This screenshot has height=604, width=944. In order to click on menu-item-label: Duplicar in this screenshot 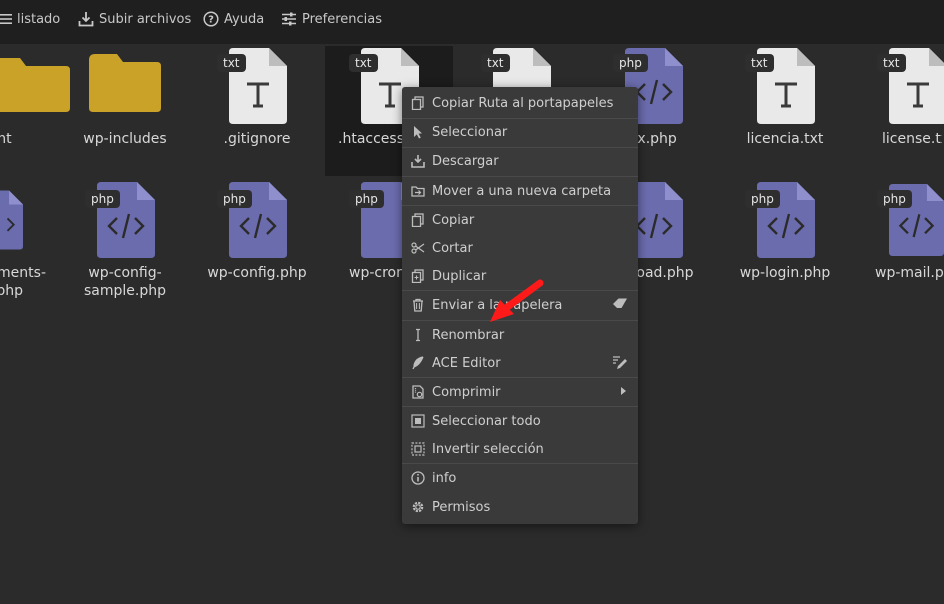, I will do `click(459, 276)`.